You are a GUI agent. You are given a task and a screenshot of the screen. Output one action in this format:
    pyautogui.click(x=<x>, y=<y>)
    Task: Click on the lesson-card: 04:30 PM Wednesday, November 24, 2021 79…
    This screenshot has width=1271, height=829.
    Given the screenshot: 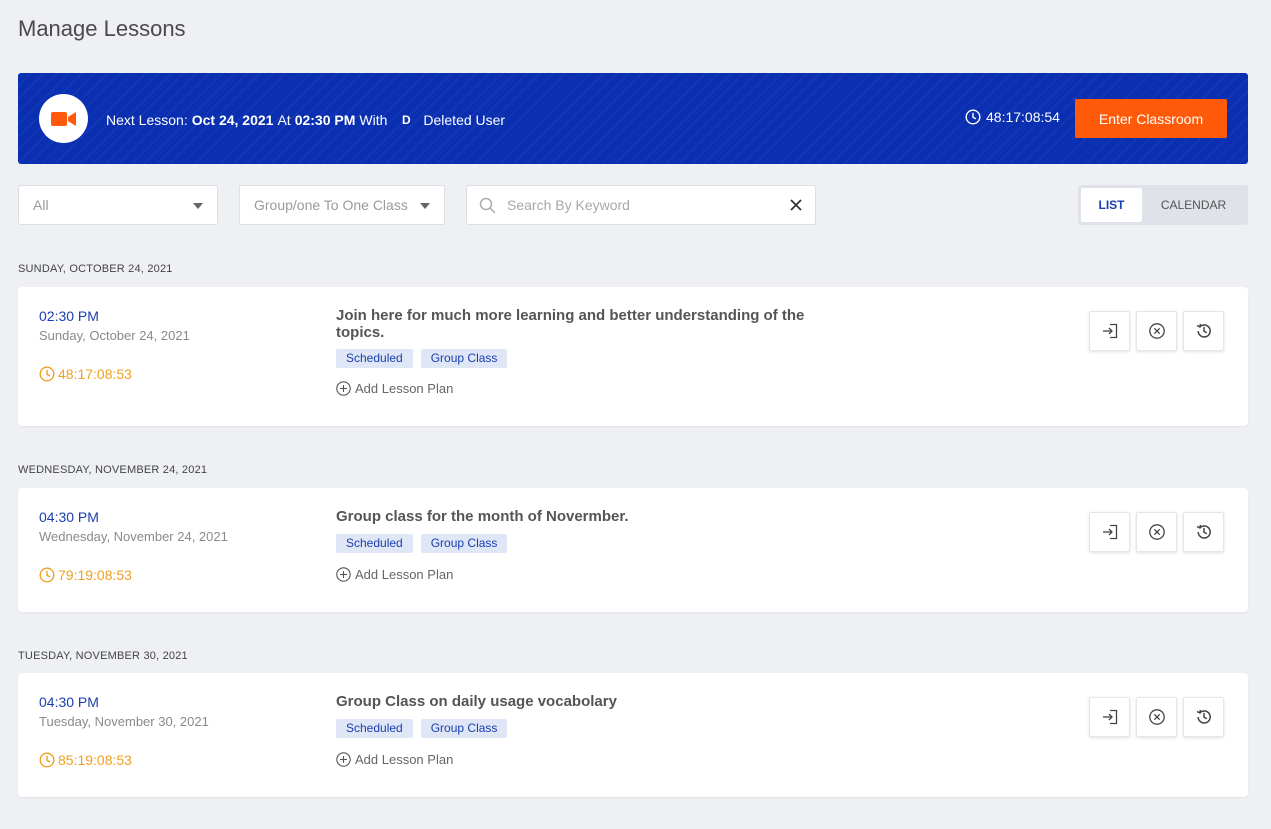 What is the action you would take?
    pyautogui.click(x=633, y=550)
    